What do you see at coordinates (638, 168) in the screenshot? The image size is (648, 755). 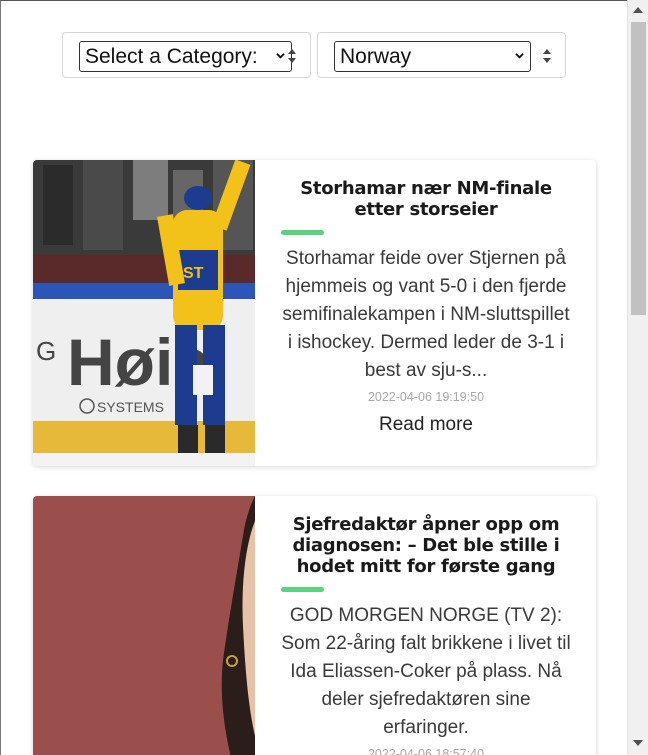 I see `scrollbar-thumb` at bounding box center [638, 168].